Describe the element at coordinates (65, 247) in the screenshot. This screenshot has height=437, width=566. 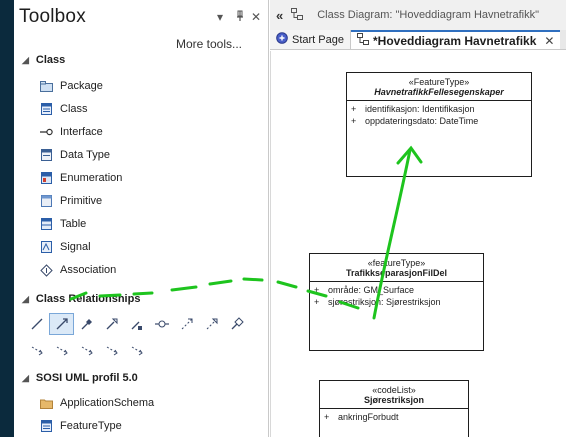
I see `tool-signal: Signal` at that location.